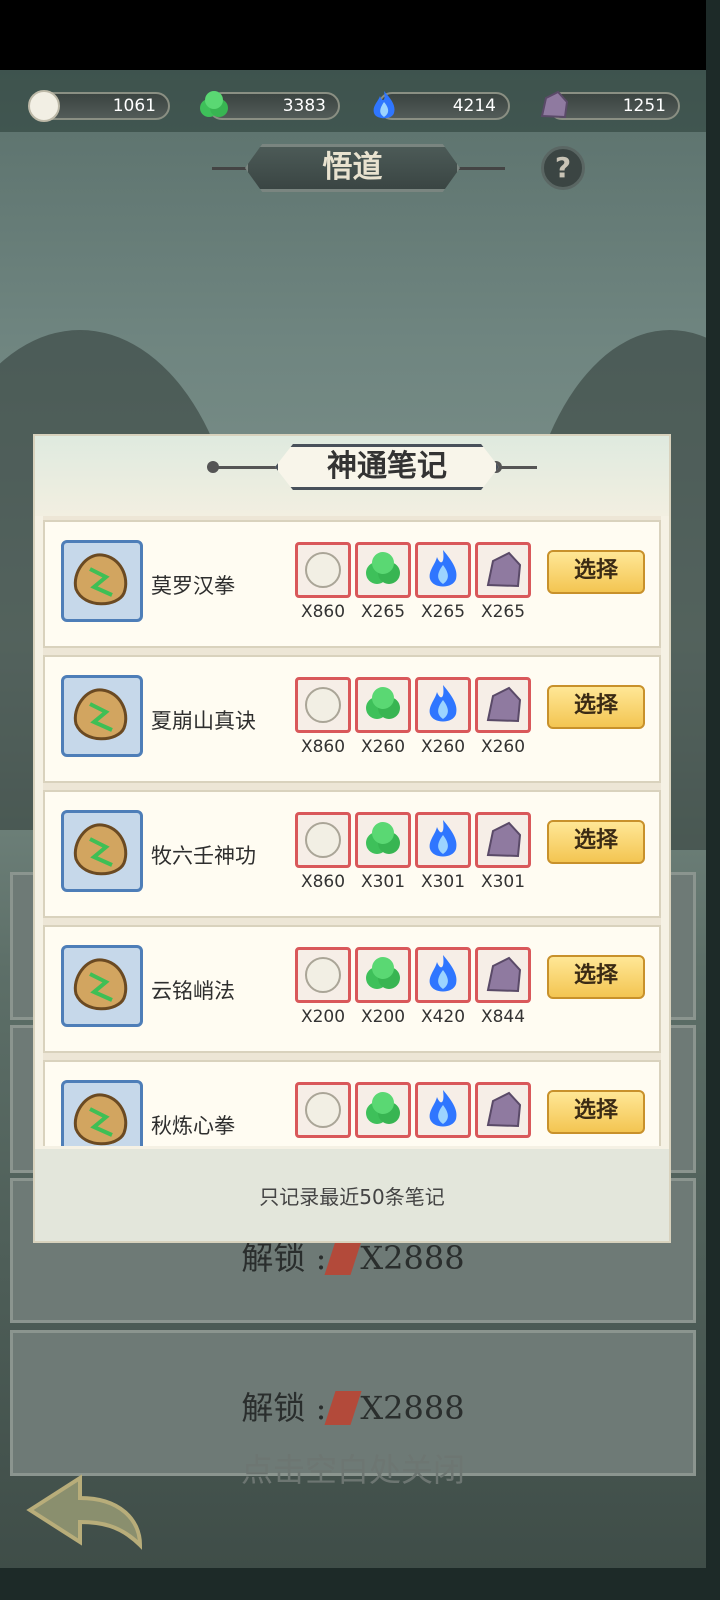  What do you see at coordinates (480, 168) in the screenshot?
I see `heading-ornament-right` at bounding box center [480, 168].